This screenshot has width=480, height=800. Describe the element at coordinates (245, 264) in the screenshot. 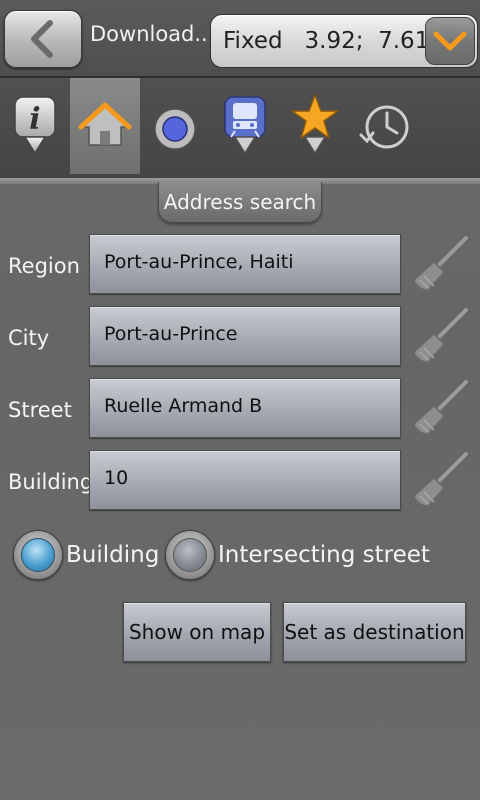

I see `region-field: Port-au-Prince, Haiti` at that location.